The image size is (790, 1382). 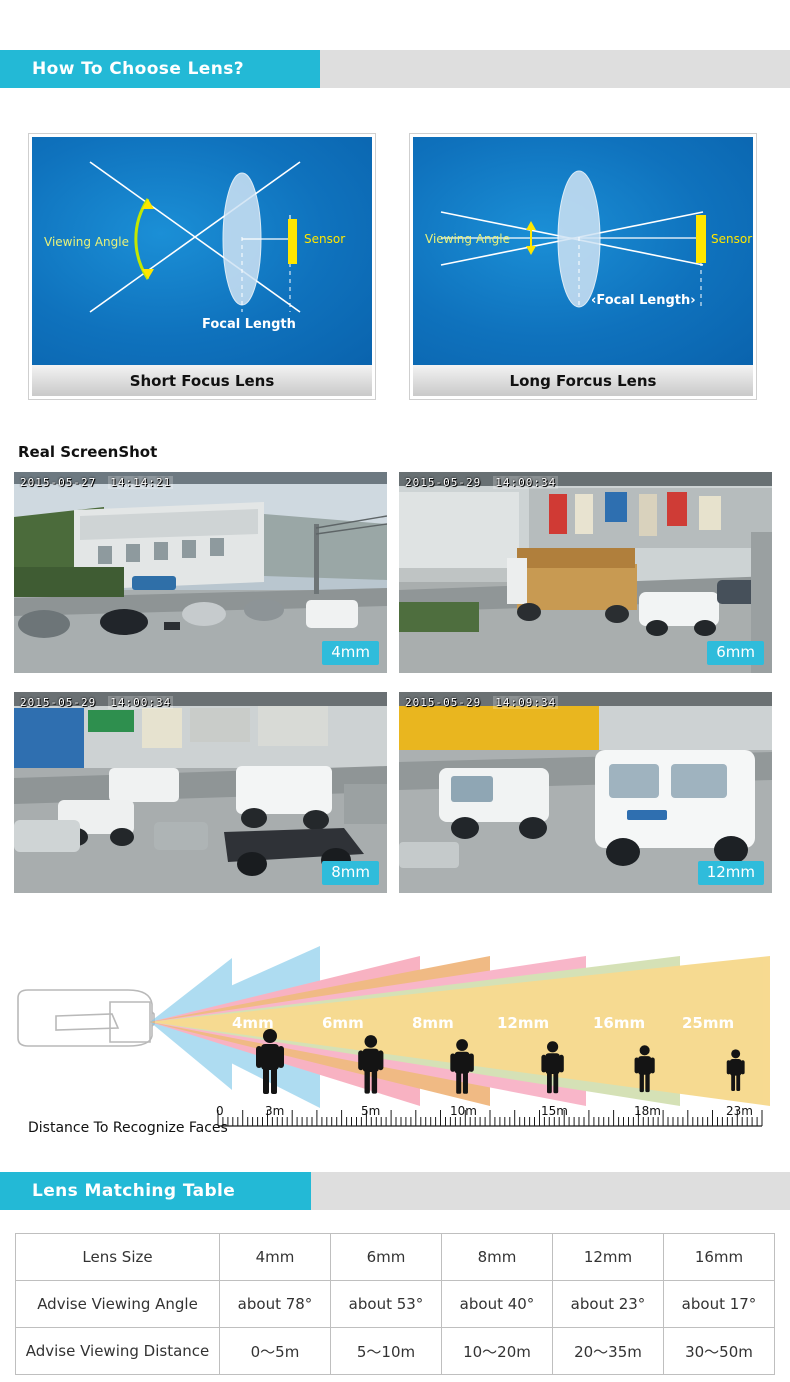 I want to click on screenshot-osd-4mm: 2015-05-27 14:14:21, so click(x=97, y=482).